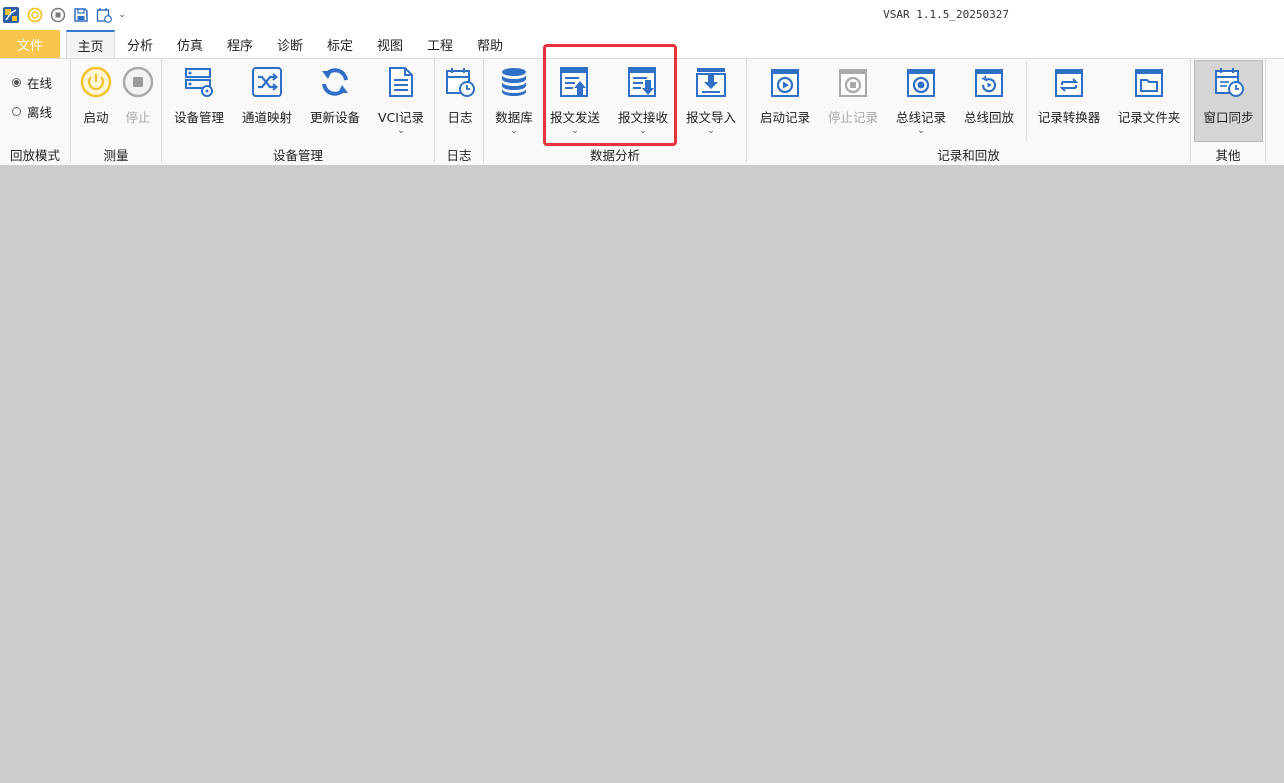 This screenshot has height=783, width=1284. I want to click on tab-diagnostics: 诊断, so click(290, 44).